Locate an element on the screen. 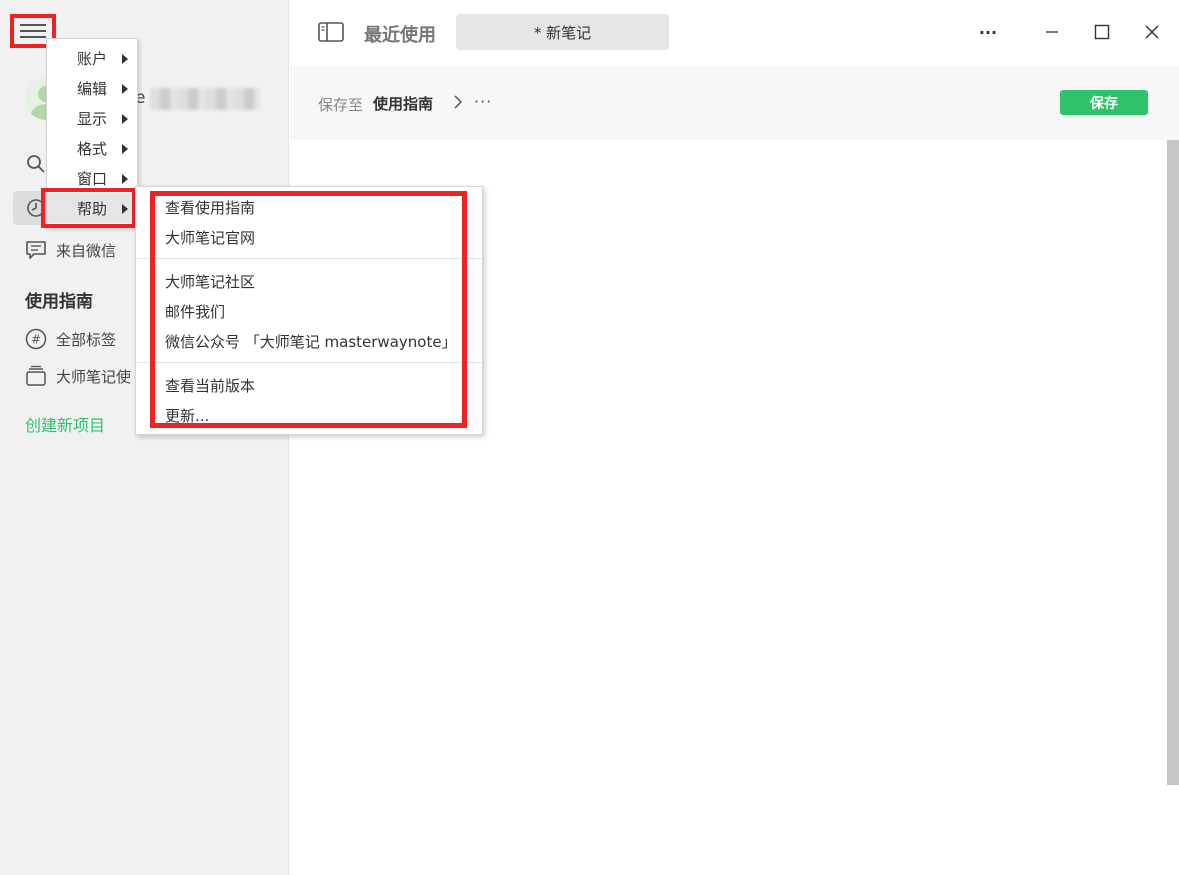  menu-item-label: 编辑 is located at coordinates (92, 88).